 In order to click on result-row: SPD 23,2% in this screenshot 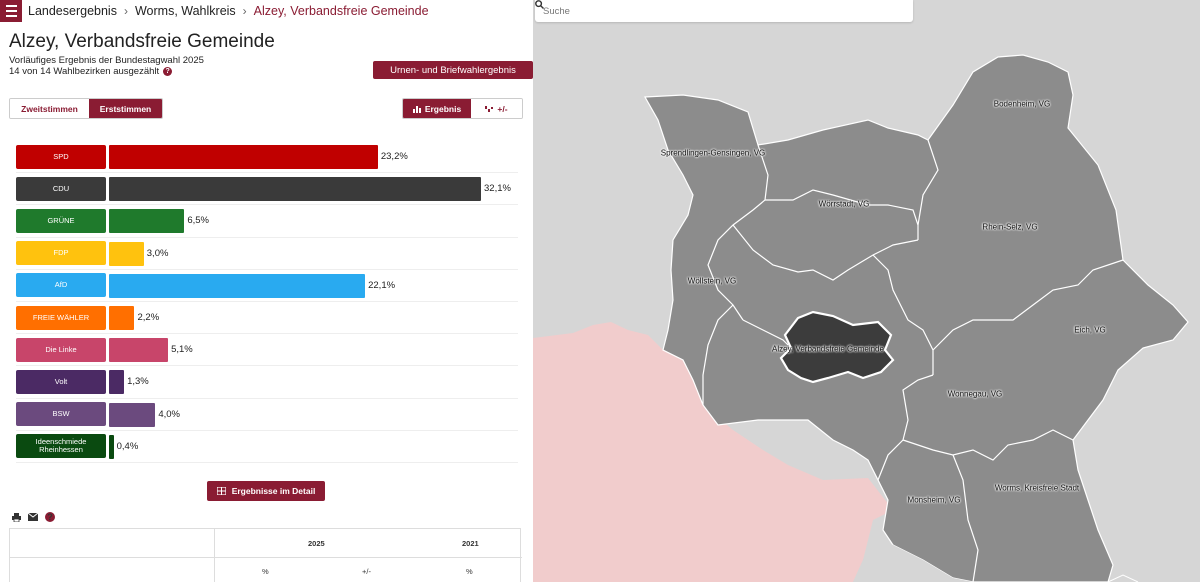, I will do `click(267, 157)`.